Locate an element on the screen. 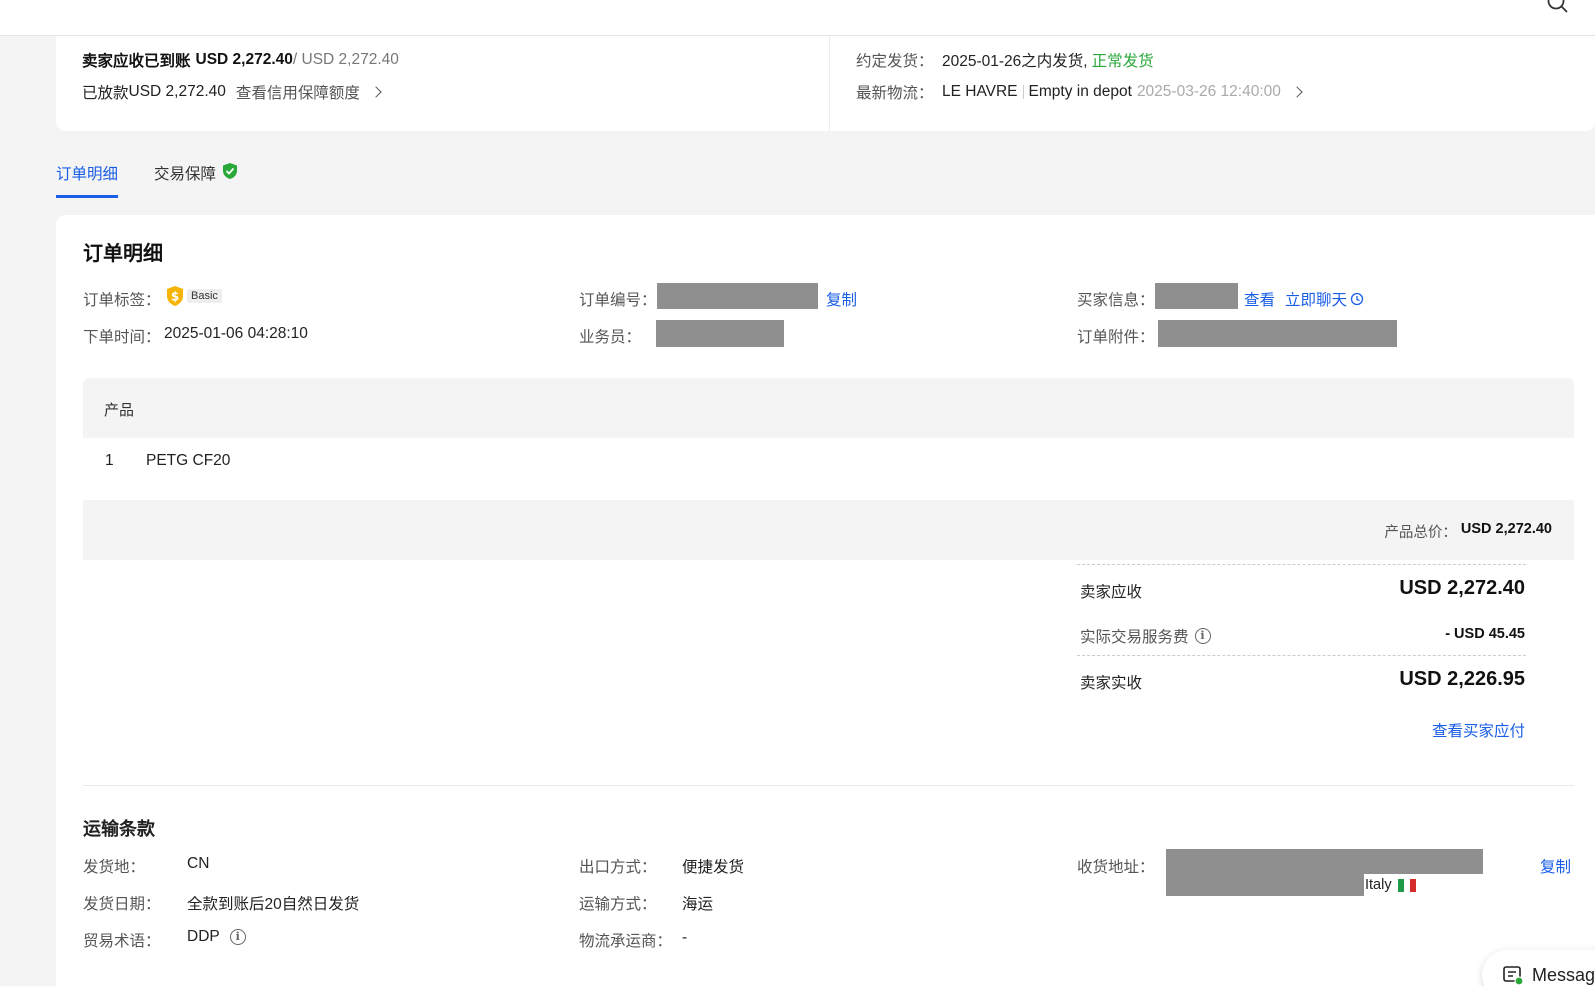  salesperson-label: 业务员： is located at coordinates (610, 337).